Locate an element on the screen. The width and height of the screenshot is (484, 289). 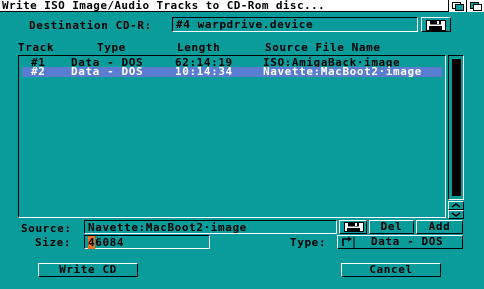
column-header-type: Type is located at coordinates (111, 47).